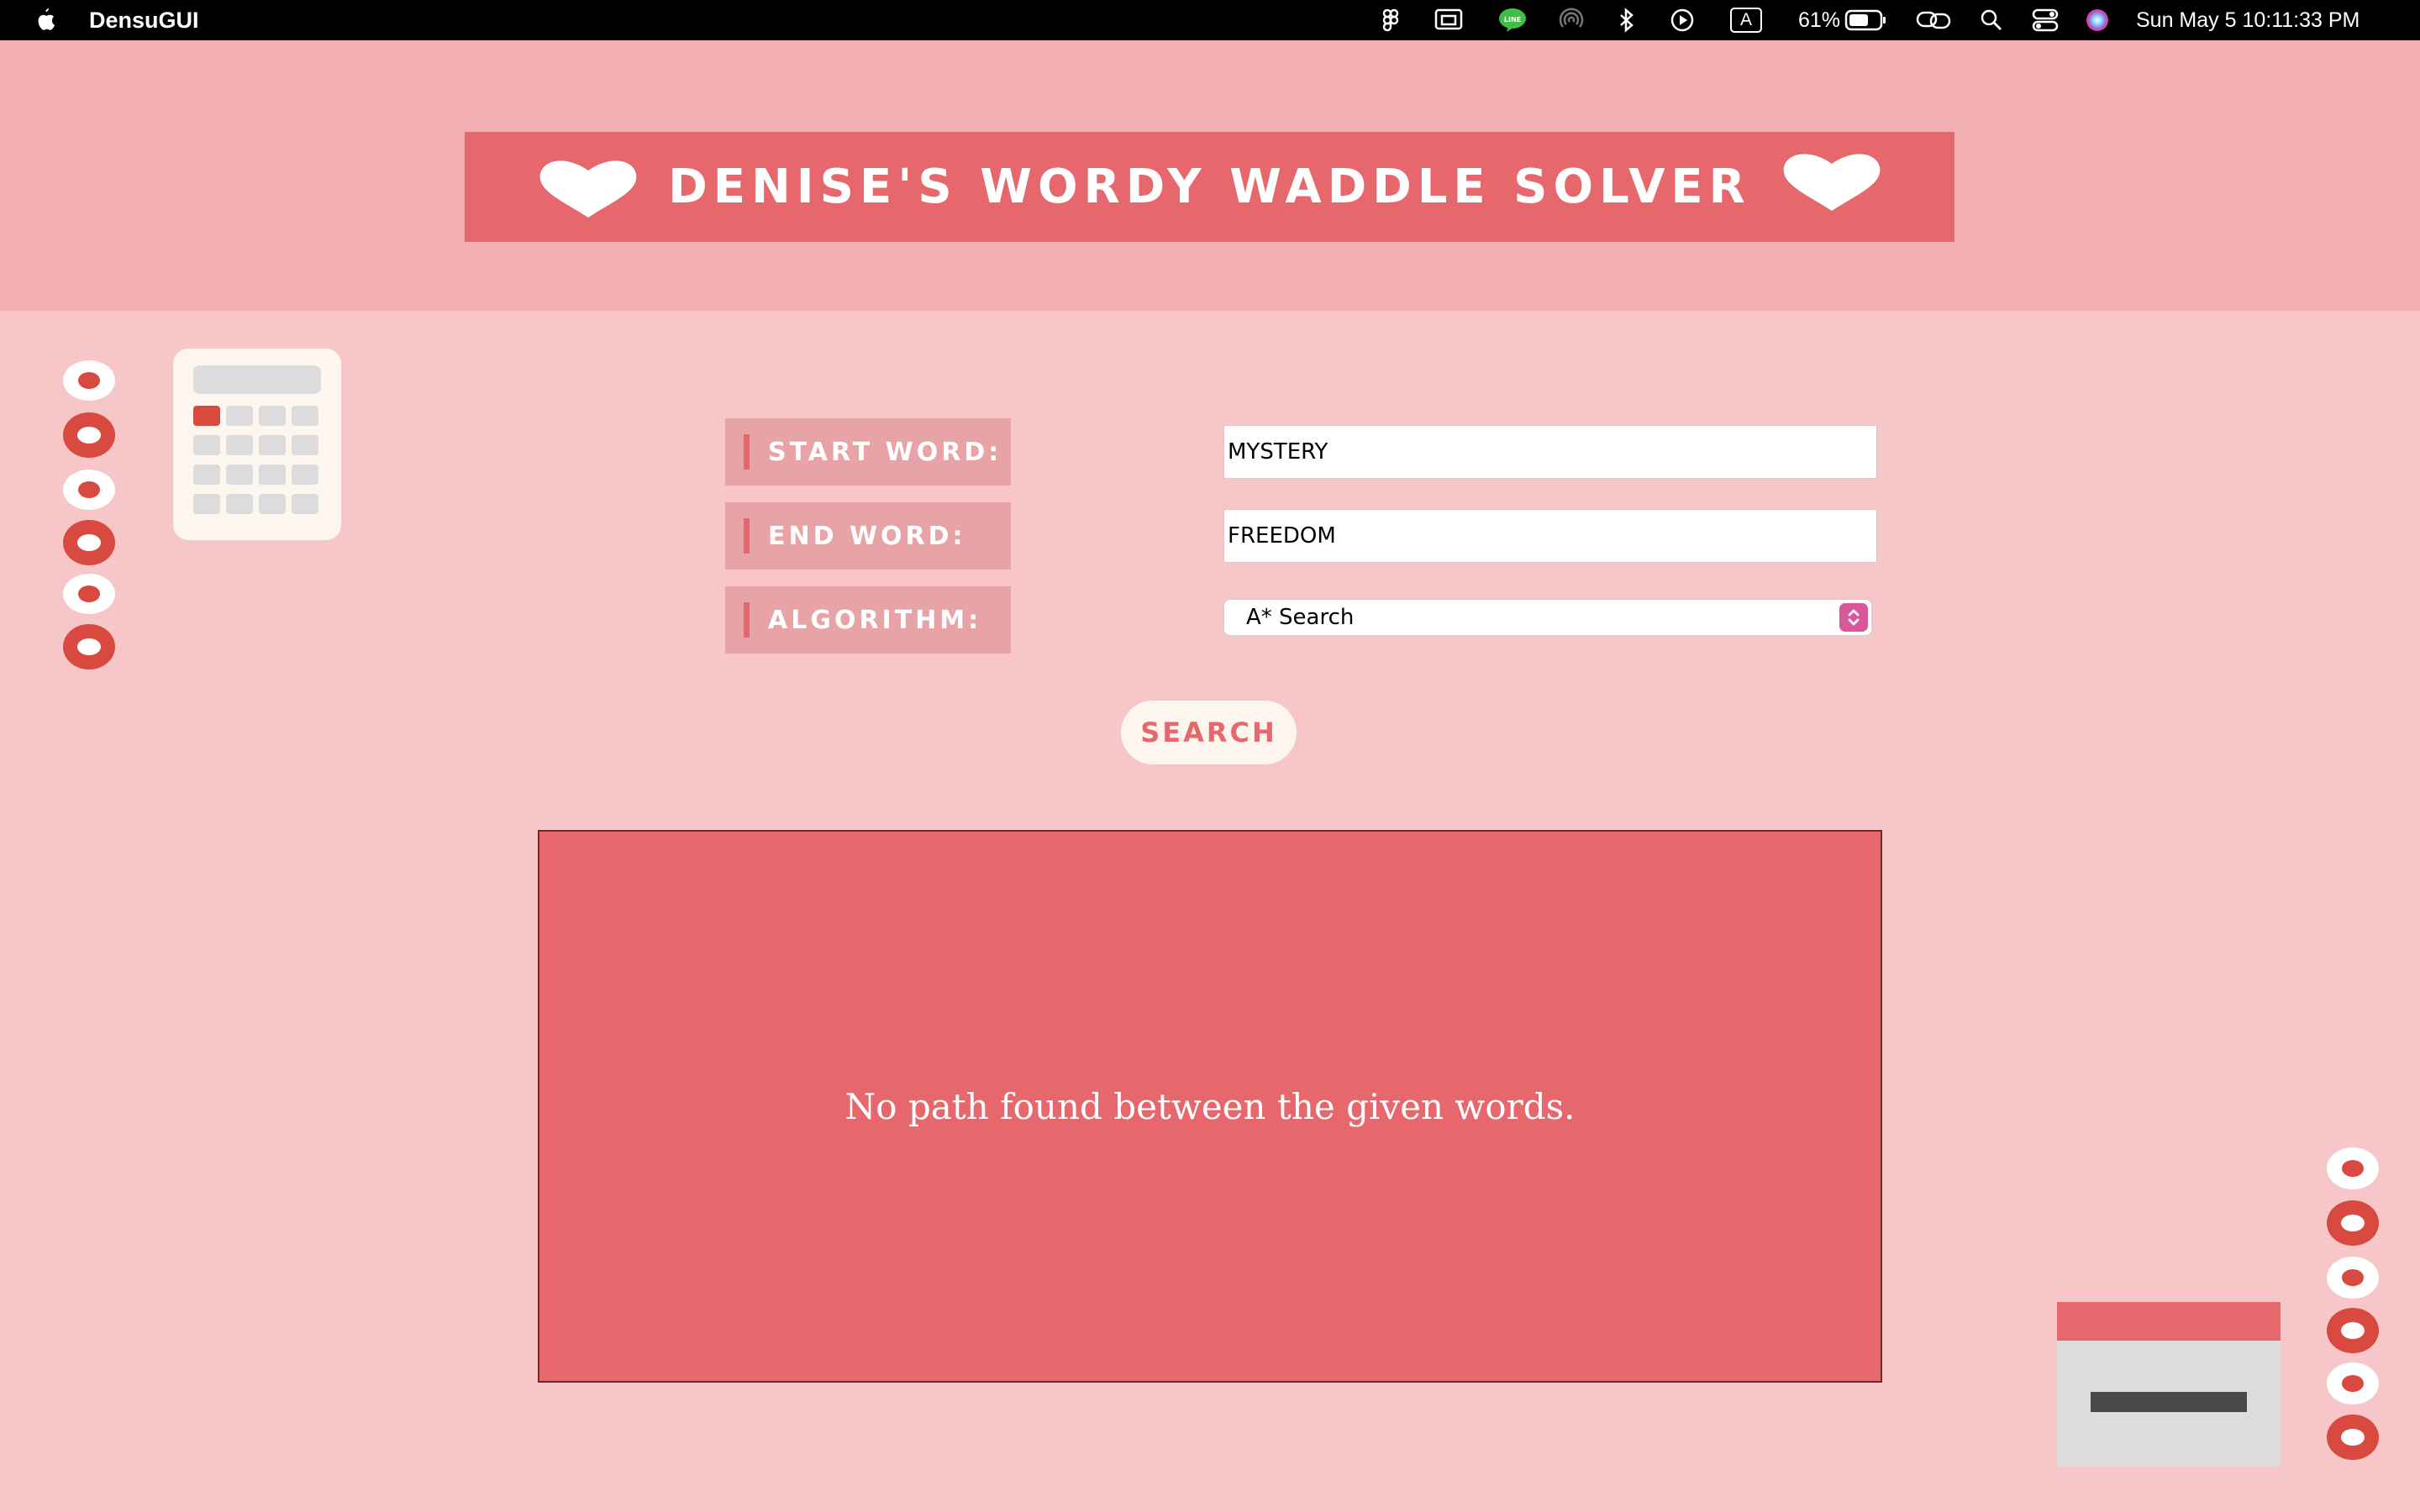 The width and height of the screenshot is (2420, 1512). I want to click on search-icon, so click(1991, 20).